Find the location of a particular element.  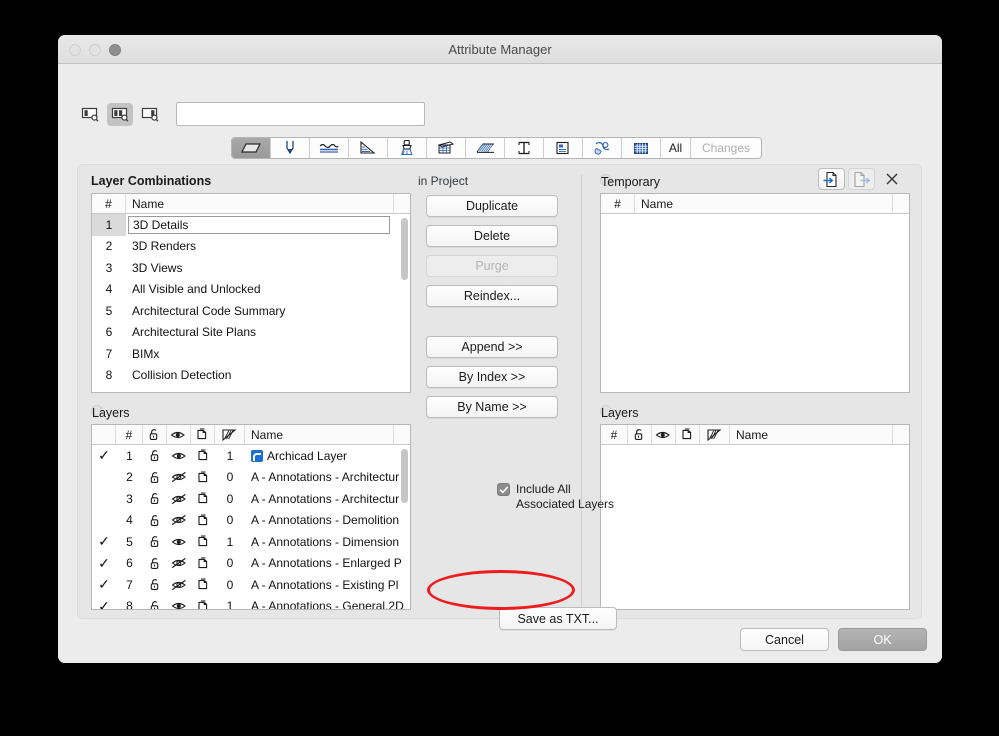

tab-all: All is located at coordinates (676, 148).